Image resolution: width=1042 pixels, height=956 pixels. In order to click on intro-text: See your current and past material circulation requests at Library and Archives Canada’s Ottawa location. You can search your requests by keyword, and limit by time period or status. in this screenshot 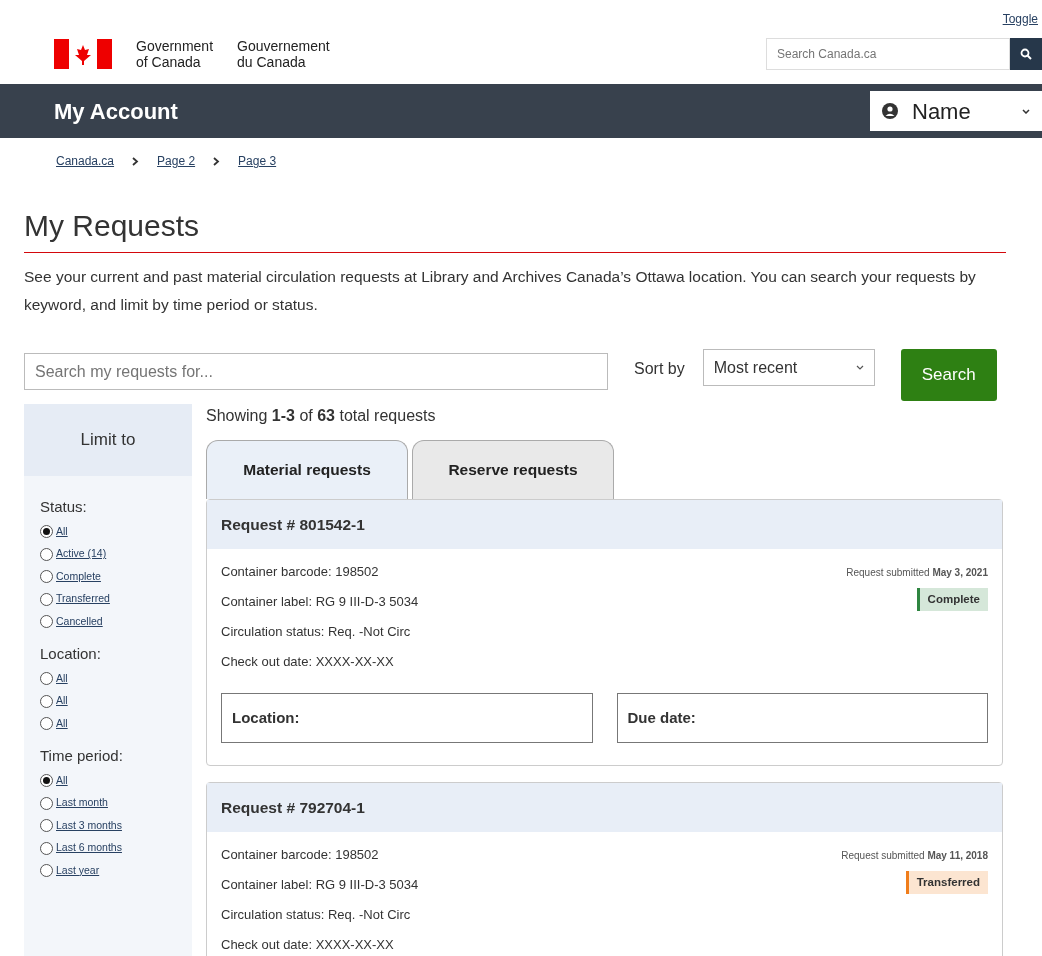, I will do `click(500, 291)`.